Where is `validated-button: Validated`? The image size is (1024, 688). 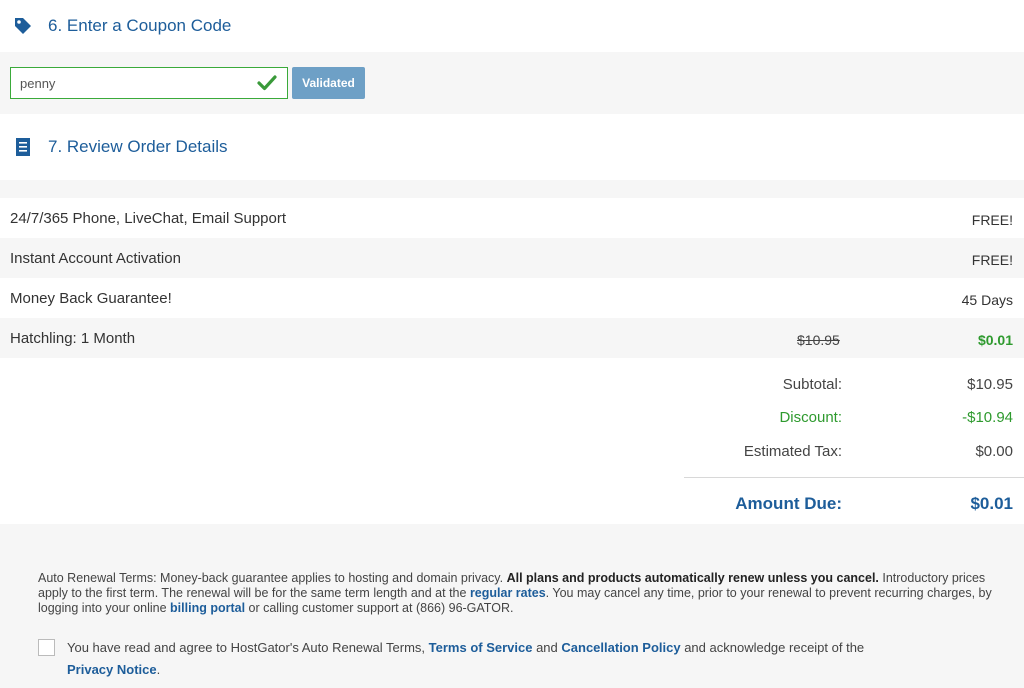 validated-button: Validated is located at coordinates (328, 83).